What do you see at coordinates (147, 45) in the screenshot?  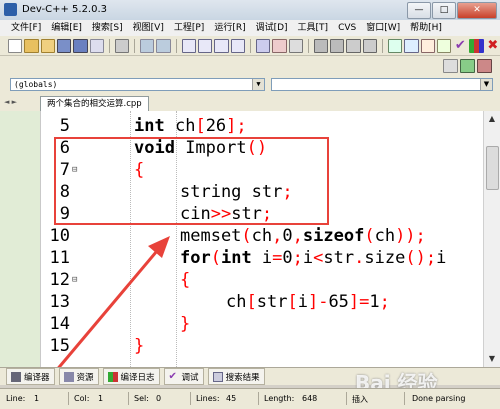 I see `undo-icon` at bounding box center [147, 45].